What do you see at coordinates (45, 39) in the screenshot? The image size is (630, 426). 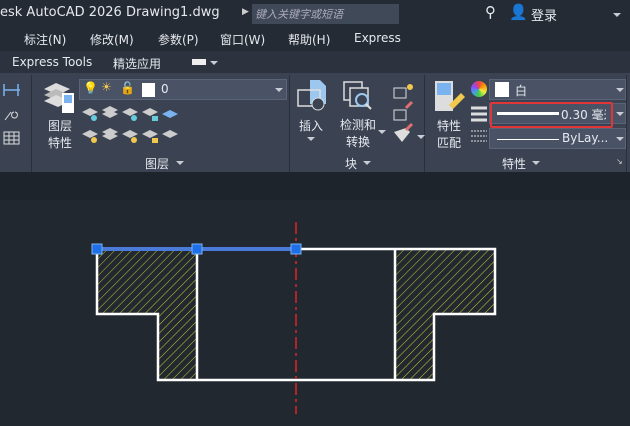 I see `menu-dimension: 标注(N)` at bounding box center [45, 39].